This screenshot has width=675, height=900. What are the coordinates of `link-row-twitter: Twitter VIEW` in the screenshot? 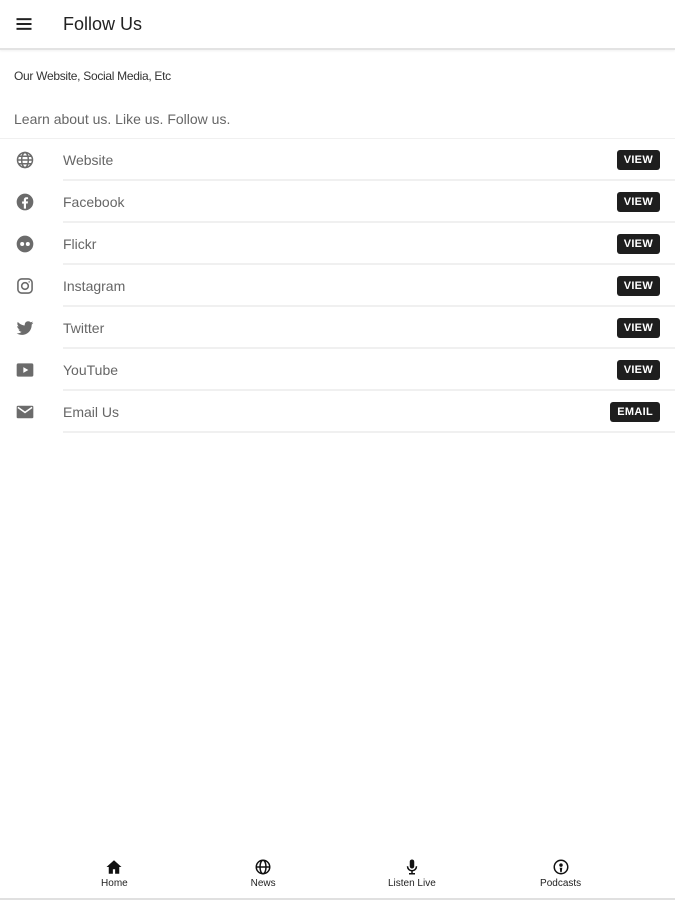 It's located at (337, 328).